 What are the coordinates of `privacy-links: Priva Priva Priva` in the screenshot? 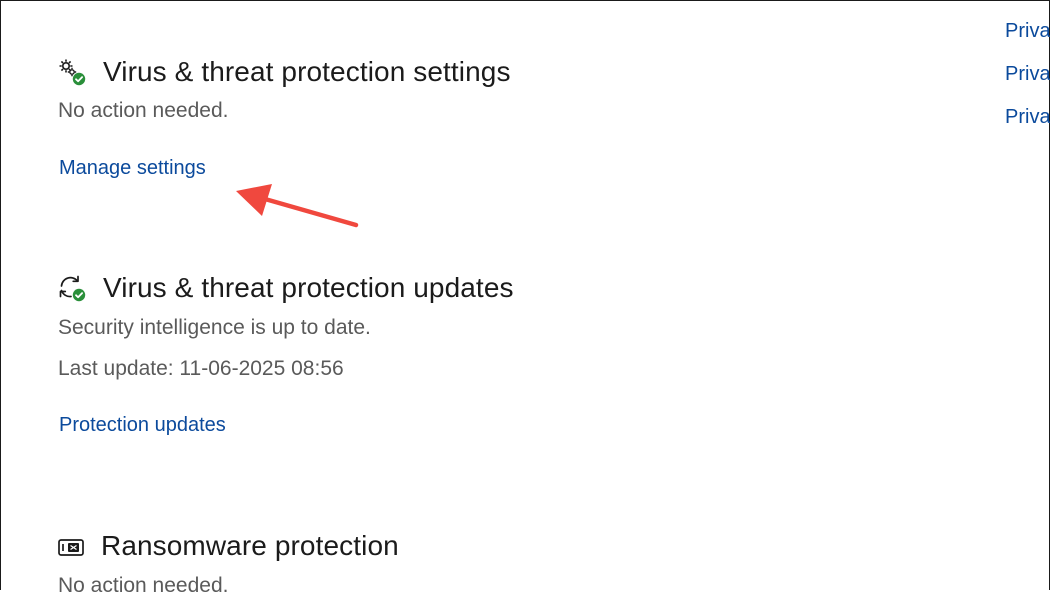 It's located at (1027, 82).